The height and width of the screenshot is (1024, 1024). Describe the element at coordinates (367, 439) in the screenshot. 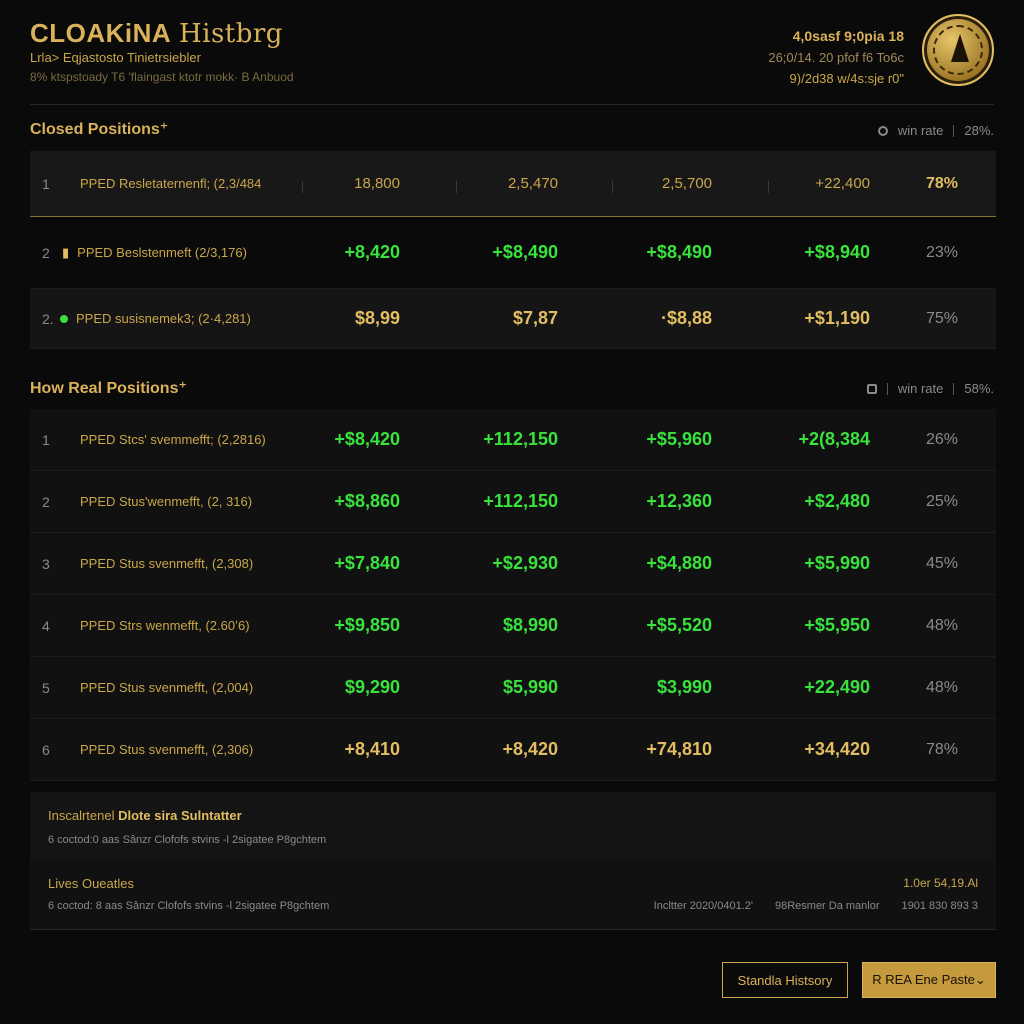

I see `value-cell: +$8,420` at that location.